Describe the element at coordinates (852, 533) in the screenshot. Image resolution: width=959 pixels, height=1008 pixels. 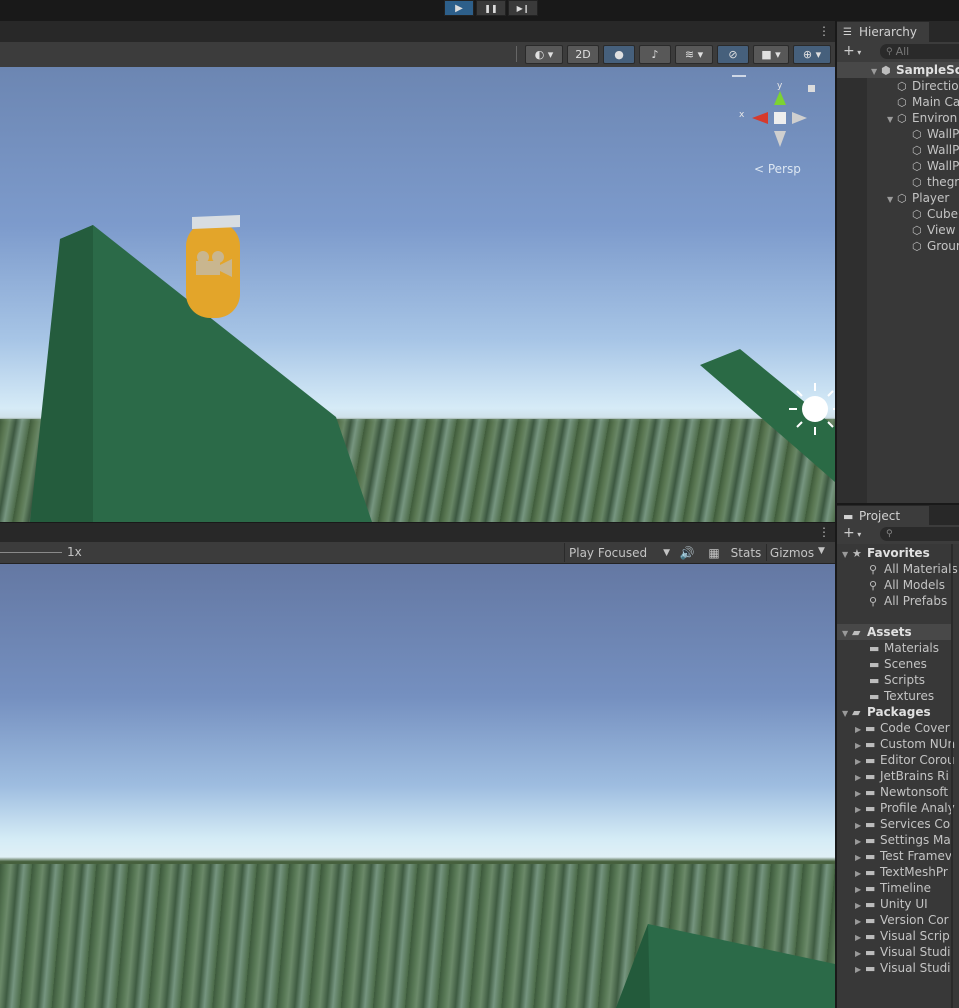
I see `create-asset-button: + ▾` at that location.